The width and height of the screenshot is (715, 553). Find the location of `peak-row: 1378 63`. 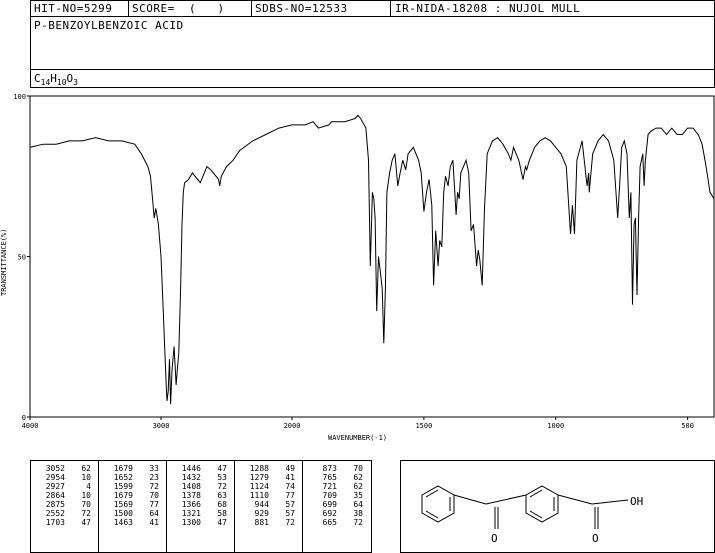

peak-row: 1378 63 is located at coordinates (199, 495).